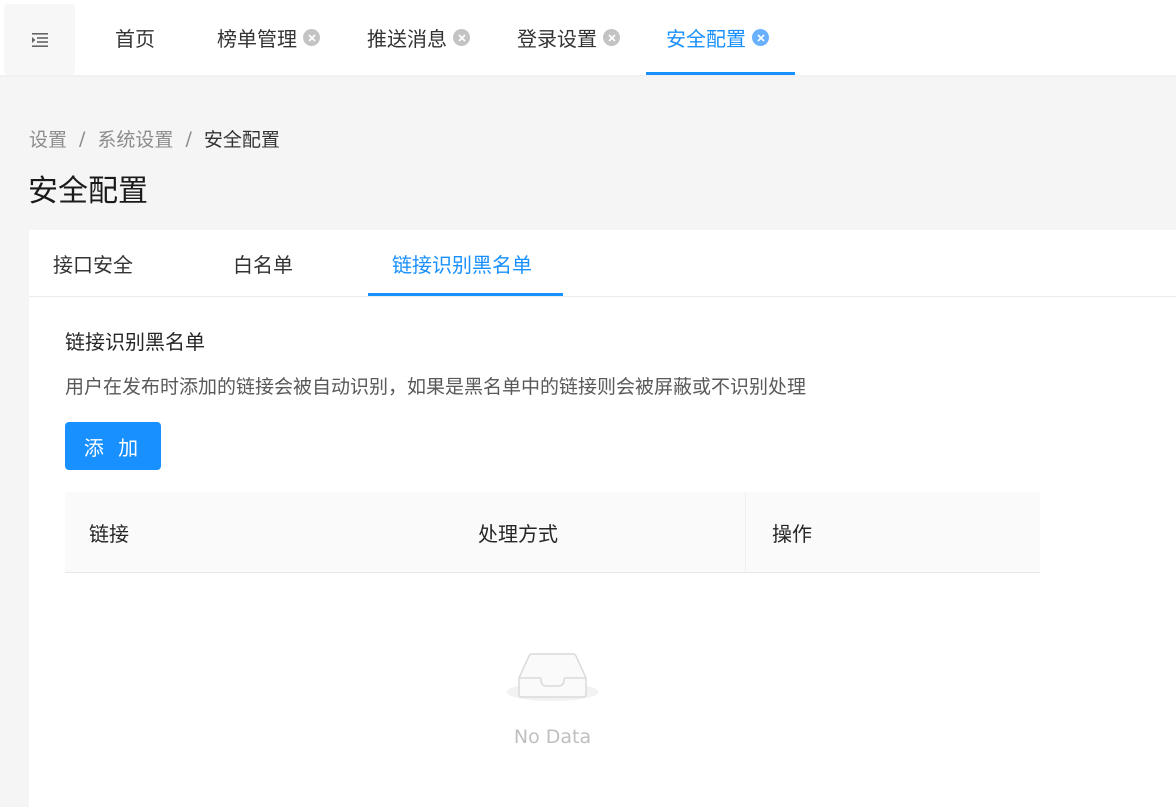  Describe the element at coordinates (602, 263) in the screenshot. I see `inner-tab-bar: 接口安全 白名单 链接识别黑名单` at that location.